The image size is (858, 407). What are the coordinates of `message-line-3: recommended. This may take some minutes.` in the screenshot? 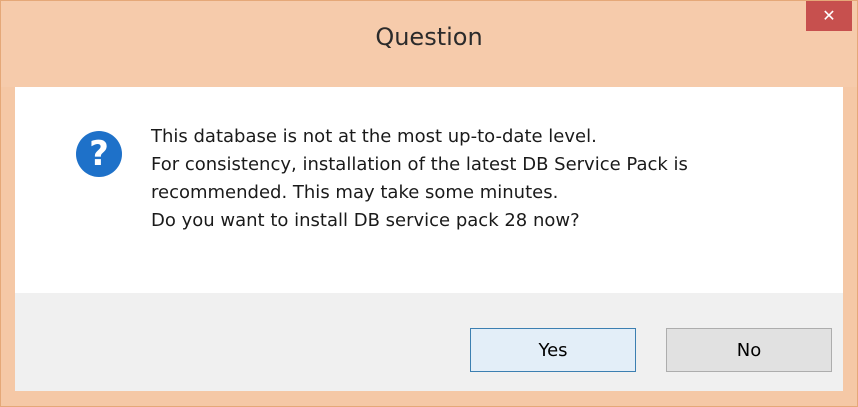 It's located at (355, 192).